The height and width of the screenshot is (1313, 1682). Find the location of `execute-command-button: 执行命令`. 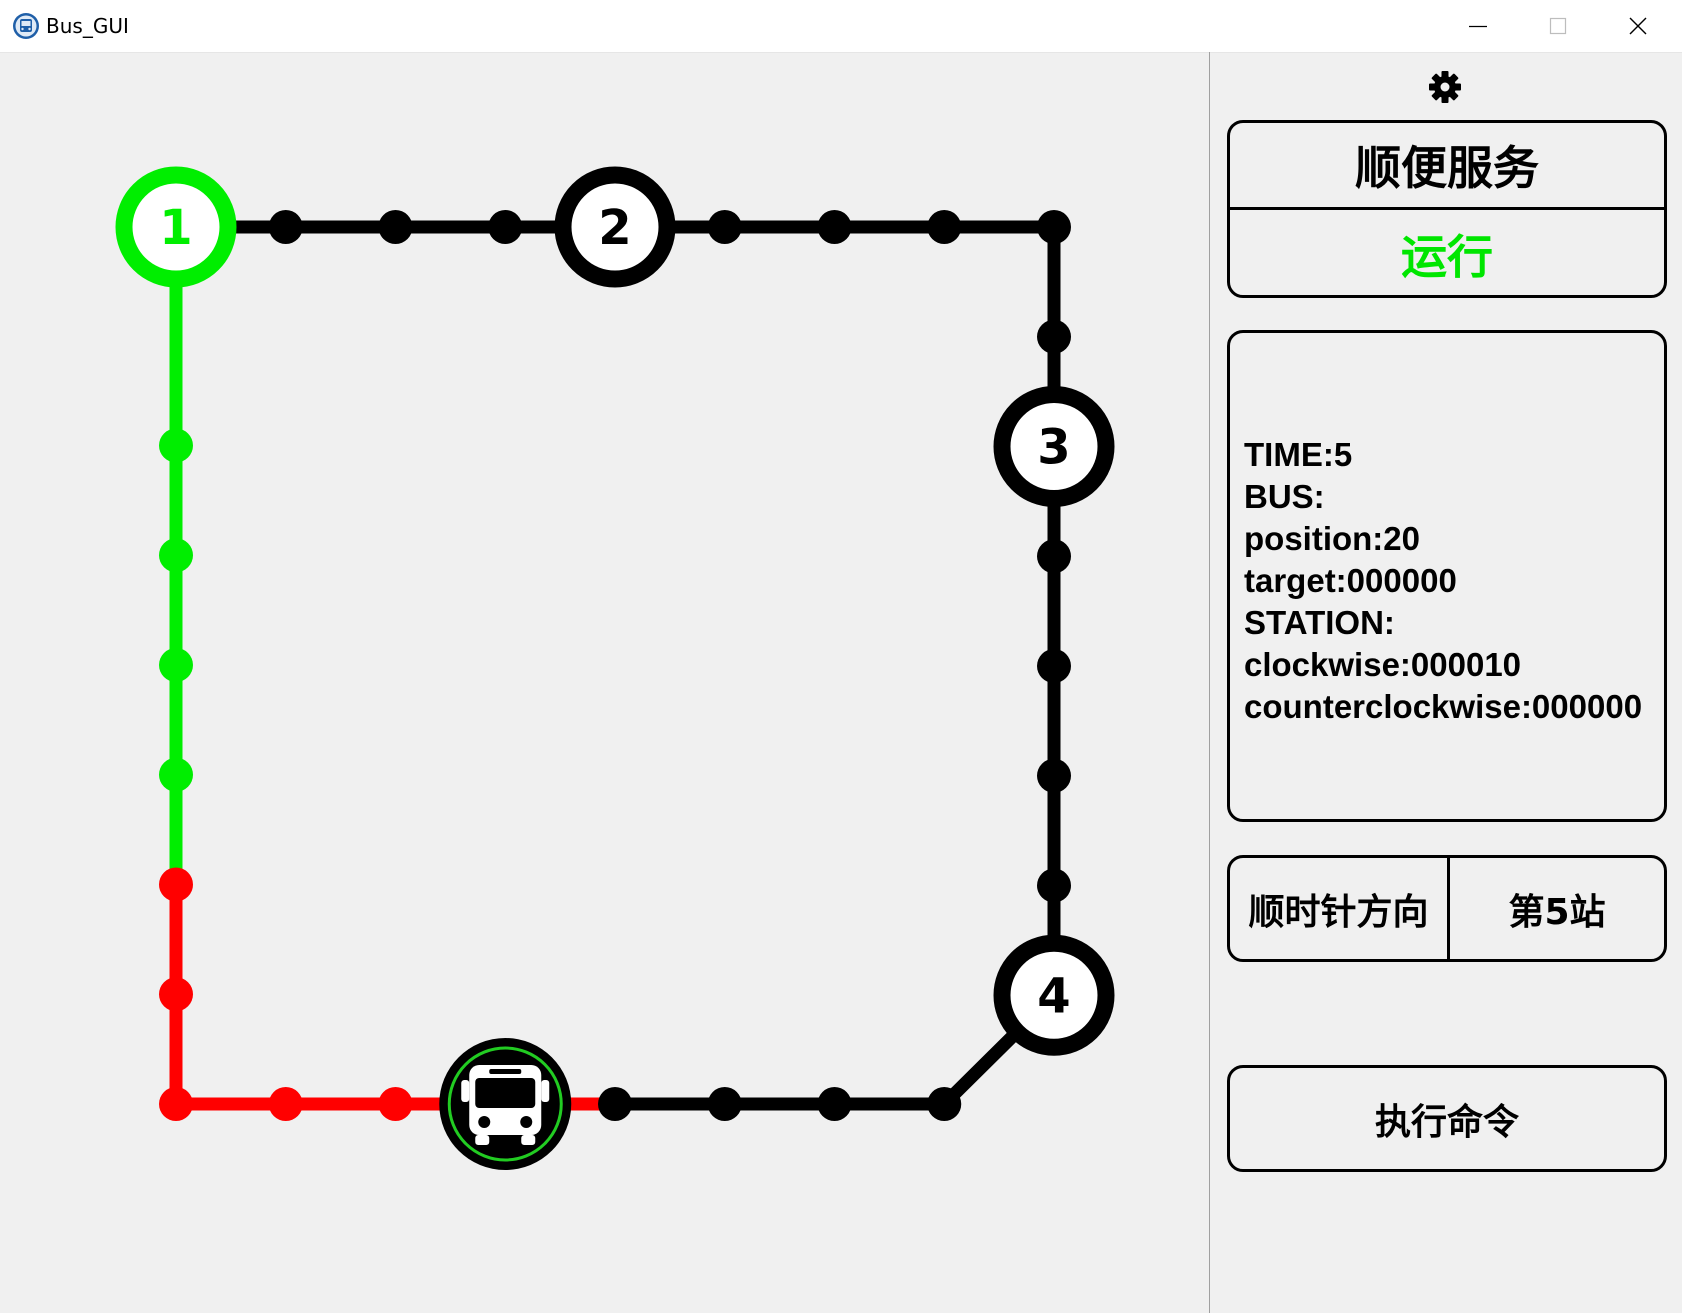

execute-command-button: 执行命令 is located at coordinates (1447, 1118).